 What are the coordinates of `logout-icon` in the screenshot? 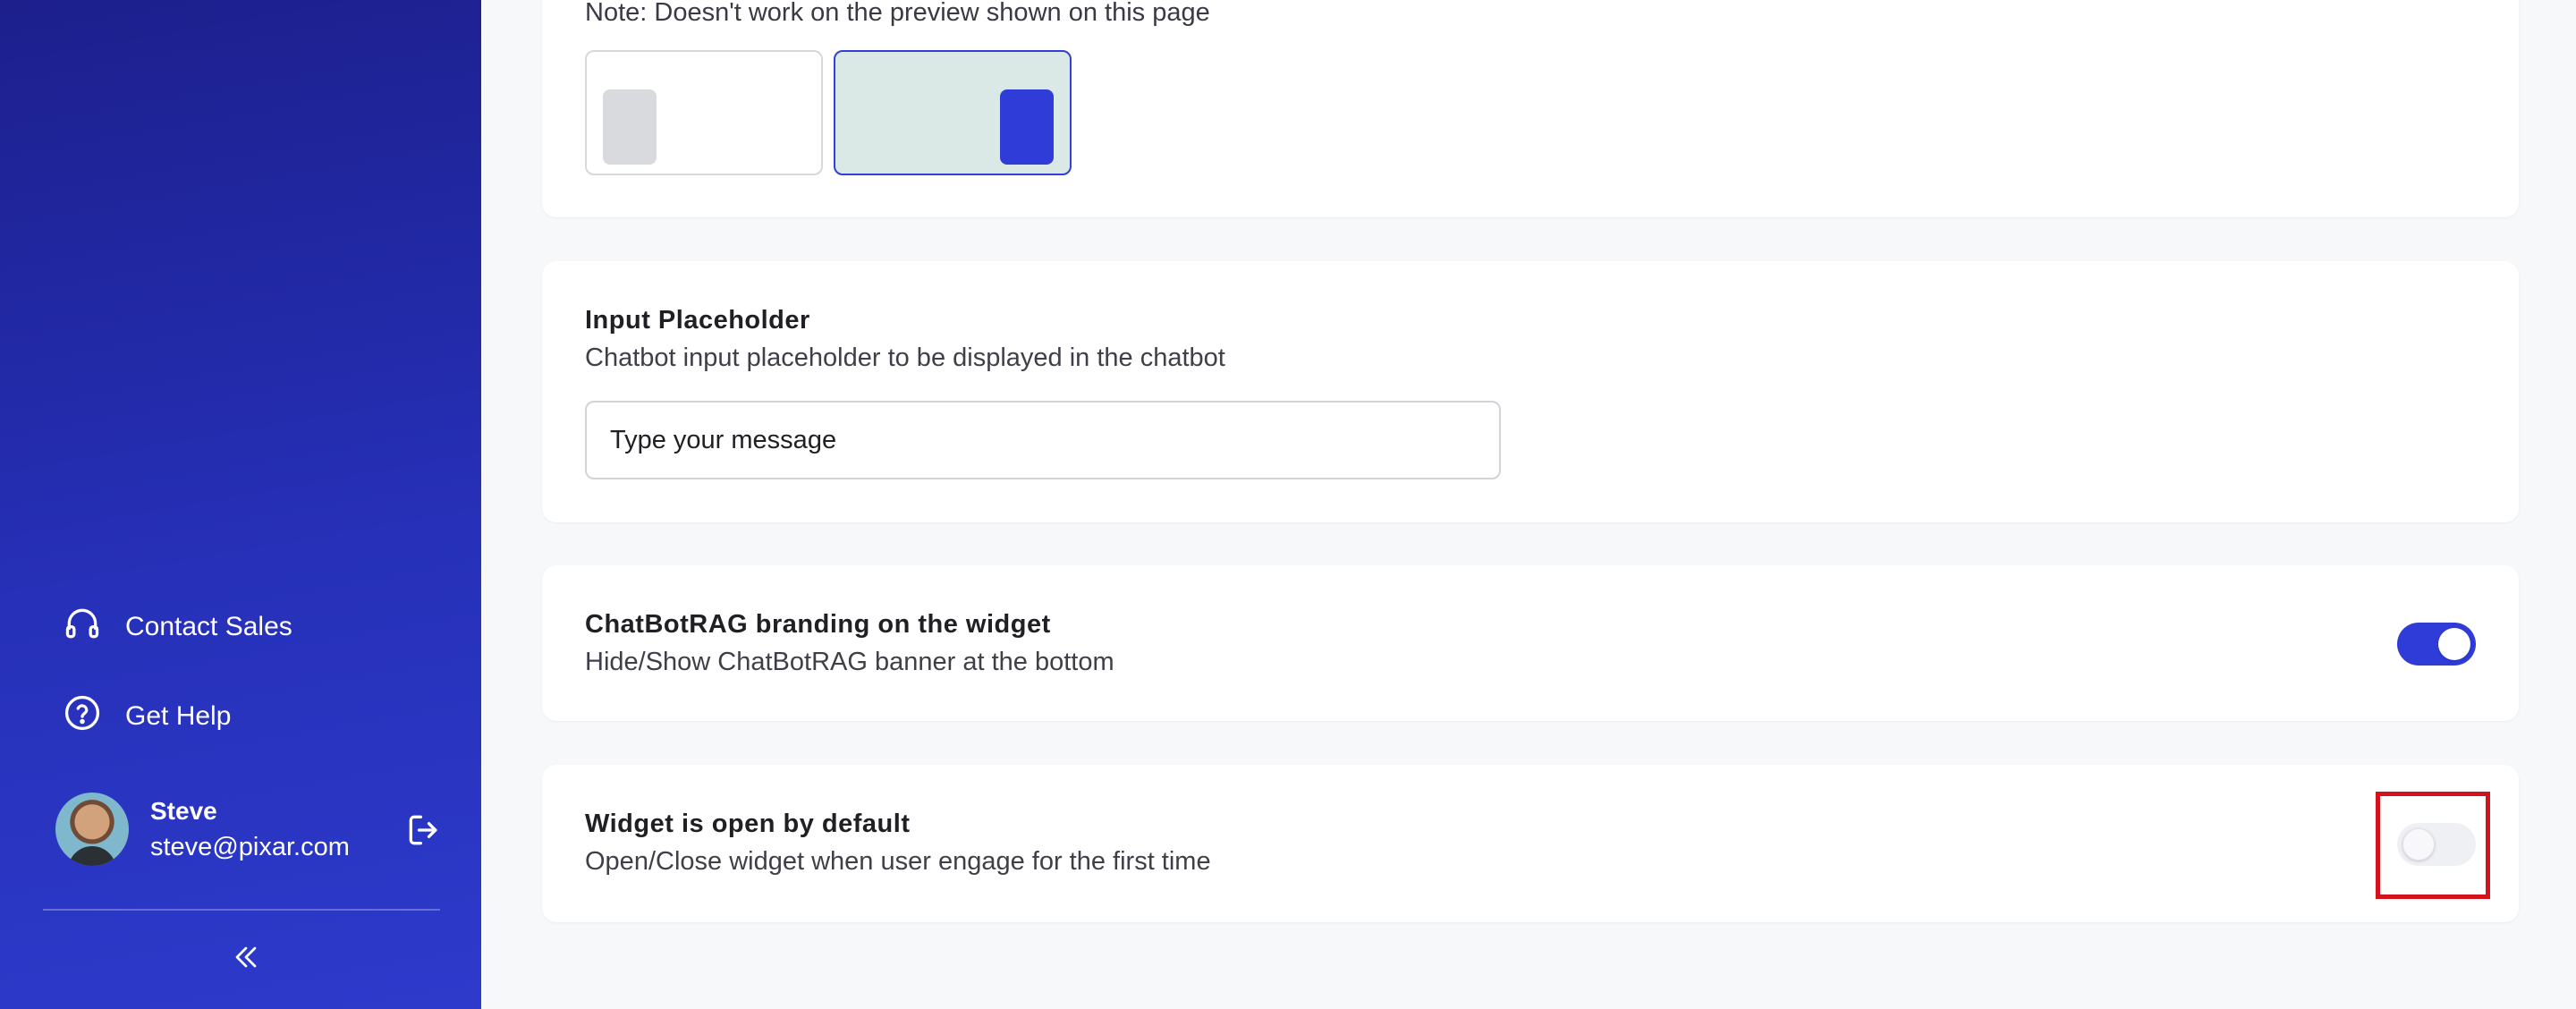 It's located at (424, 830).